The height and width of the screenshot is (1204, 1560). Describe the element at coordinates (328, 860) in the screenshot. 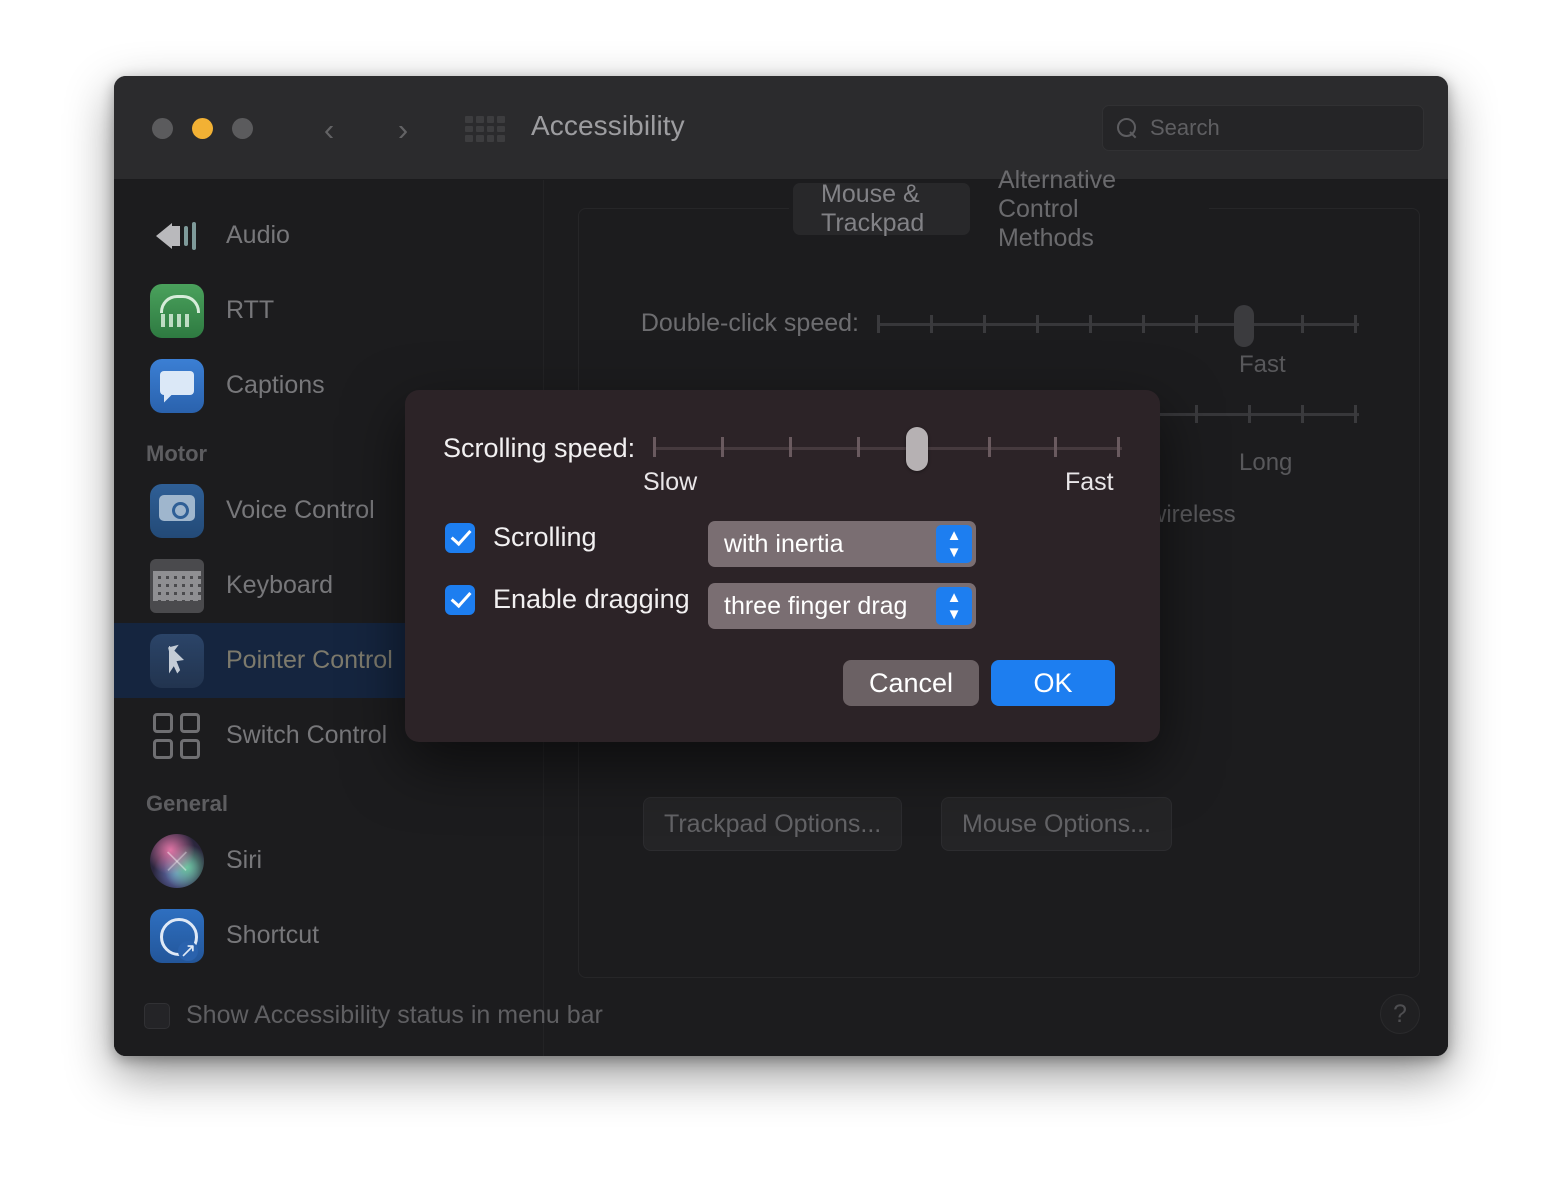

I see `sidebar-item-siri: Siri` at that location.